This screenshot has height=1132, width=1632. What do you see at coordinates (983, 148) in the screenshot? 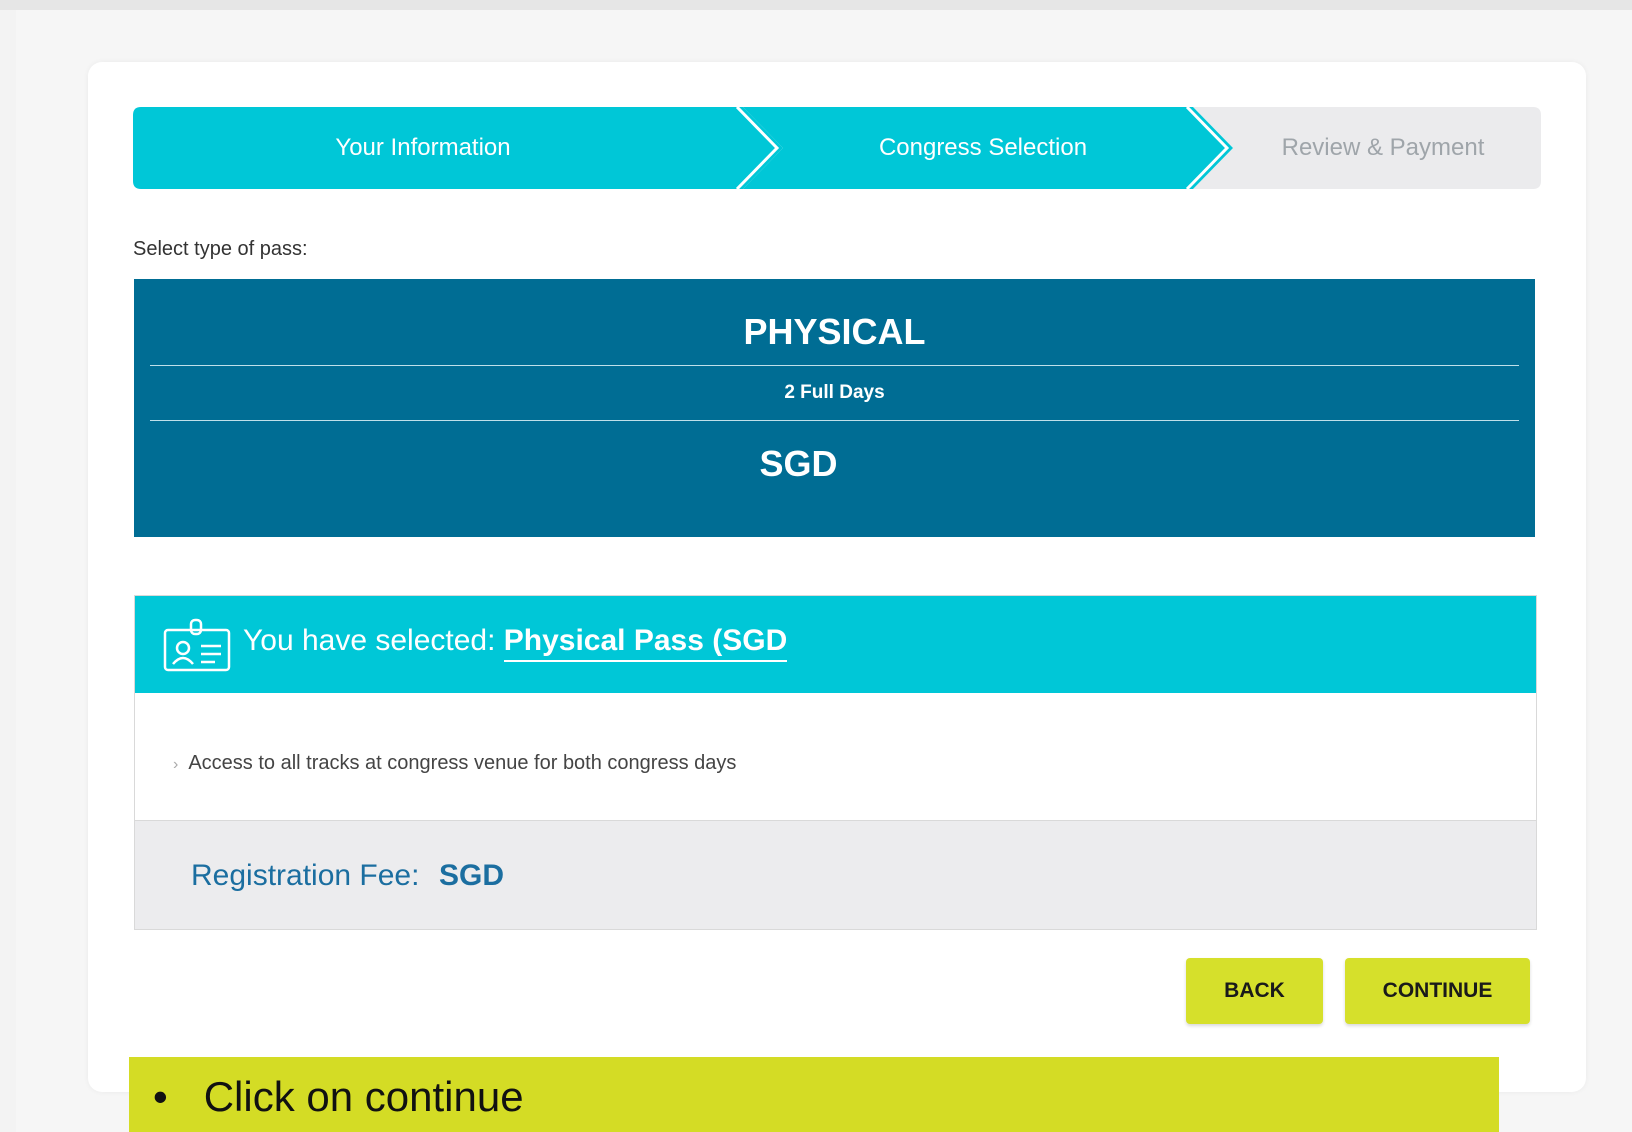
I see `step-congress-selection: Congress Selection` at bounding box center [983, 148].